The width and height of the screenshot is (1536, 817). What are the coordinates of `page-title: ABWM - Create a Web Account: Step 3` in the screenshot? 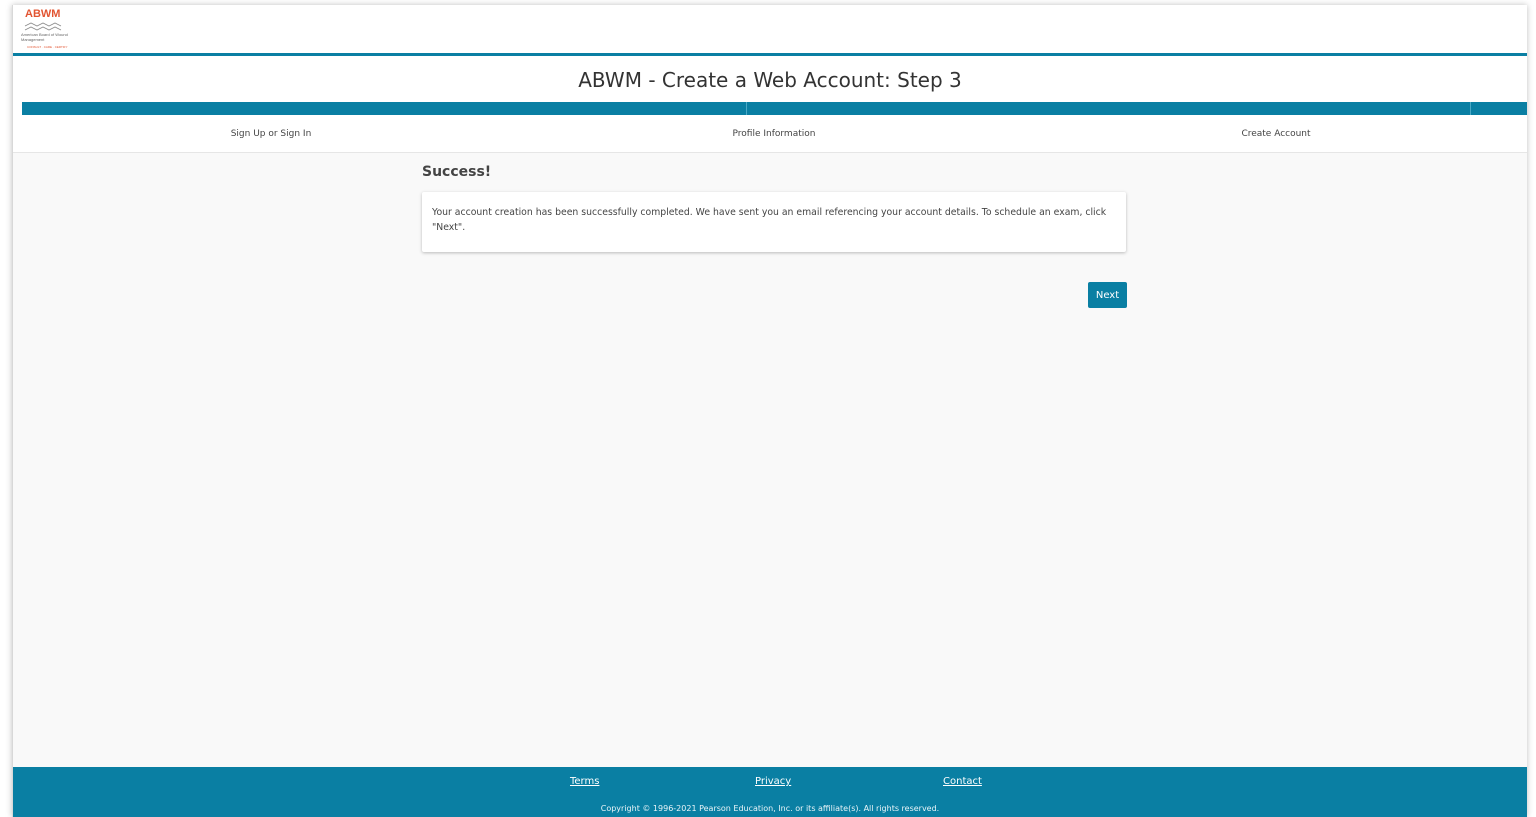 It's located at (770, 80).